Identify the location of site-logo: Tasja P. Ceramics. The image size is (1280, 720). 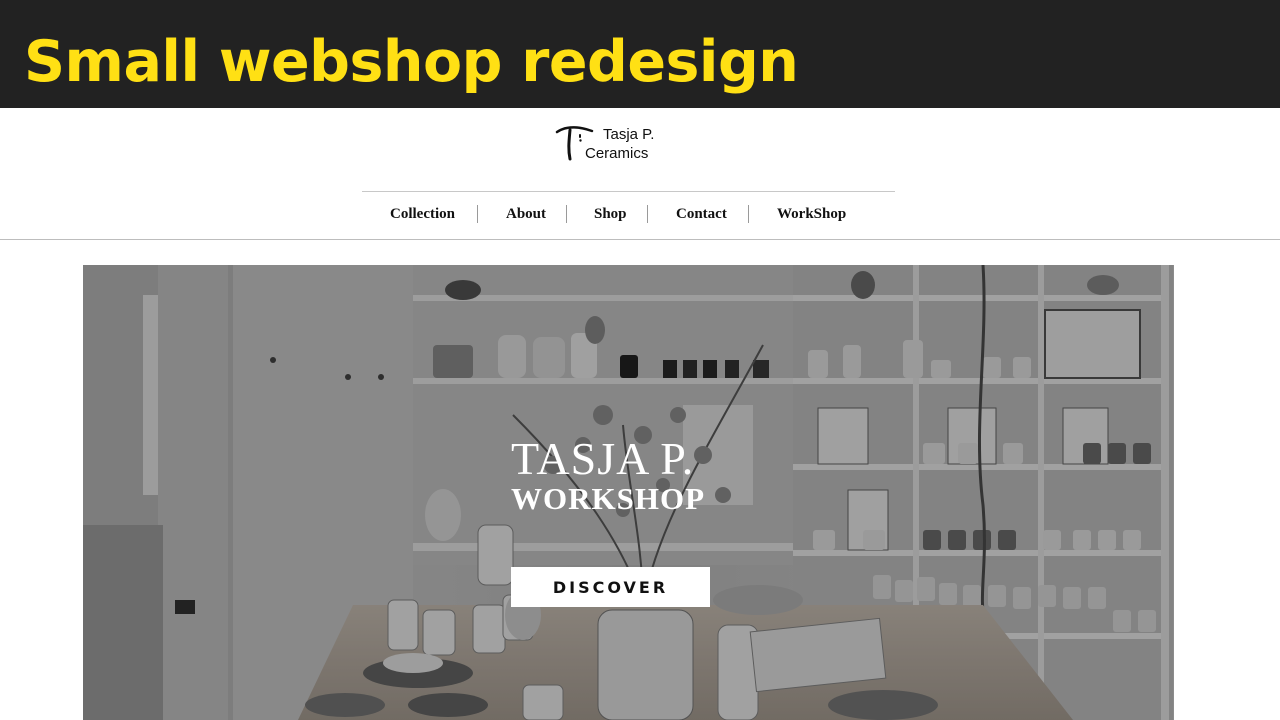
(615, 144).